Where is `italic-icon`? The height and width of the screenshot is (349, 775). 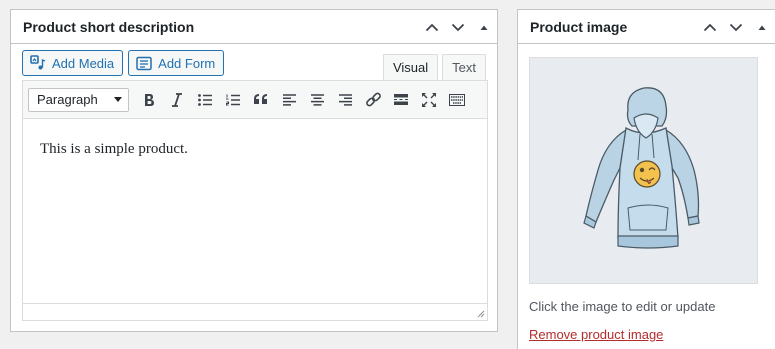
italic-icon is located at coordinates (177, 99).